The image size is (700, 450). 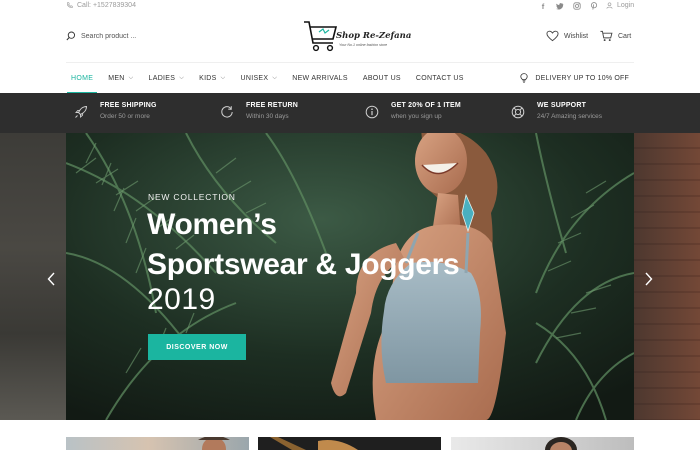 I want to click on feature-title: FREE RETURN, so click(x=272, y=105).